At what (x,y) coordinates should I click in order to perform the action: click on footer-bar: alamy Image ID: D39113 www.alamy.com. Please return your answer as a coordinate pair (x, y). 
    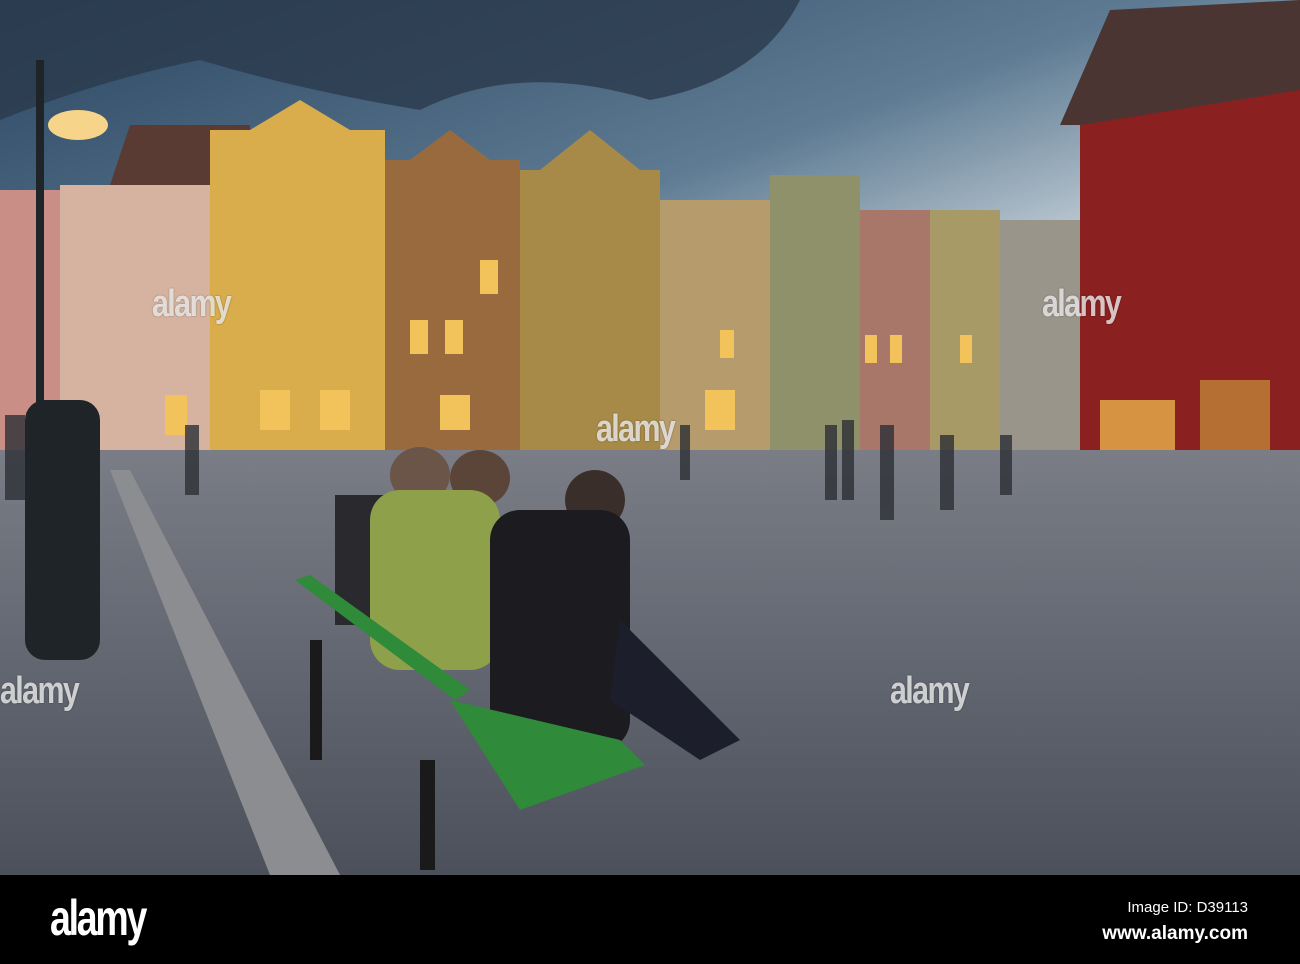
    Looking at the image, I should click on (650, 919).